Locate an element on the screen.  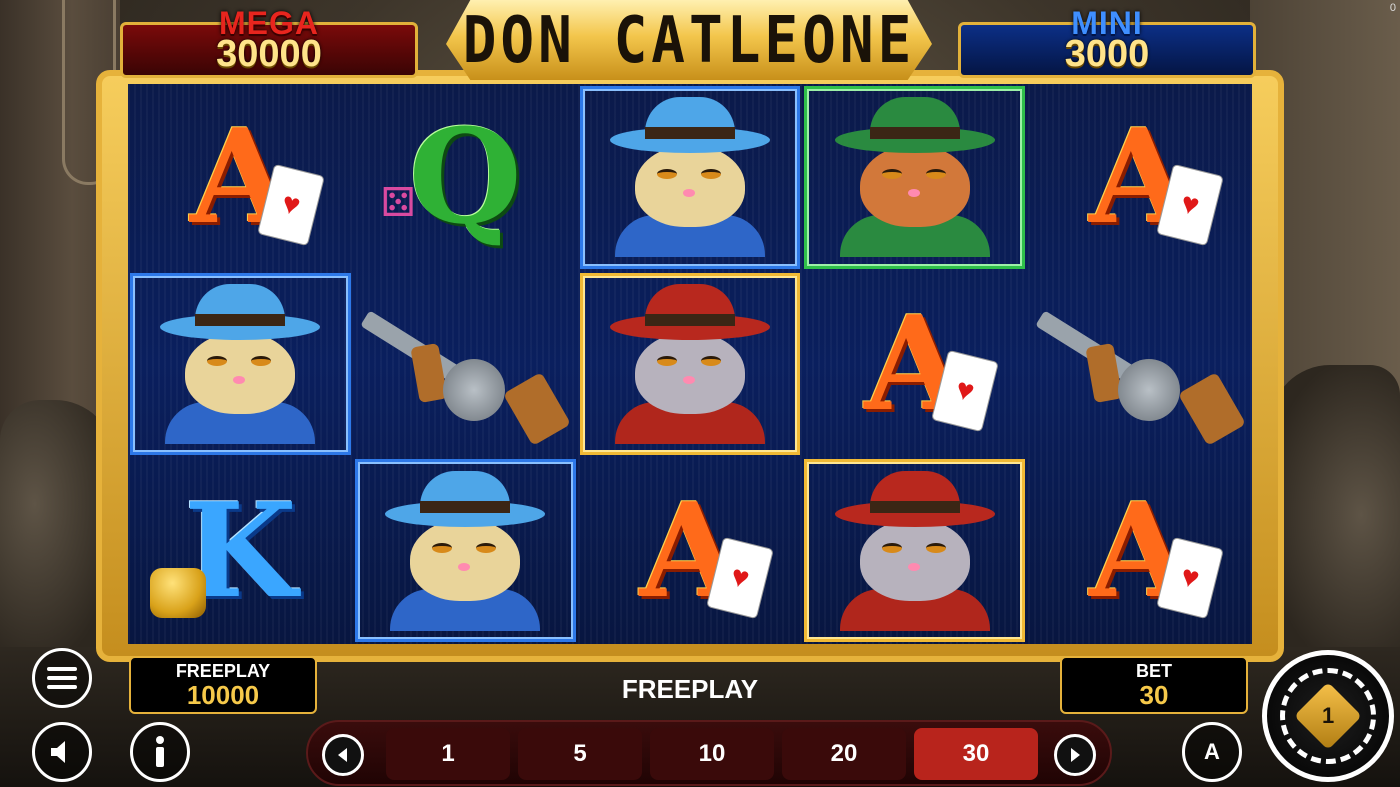
symbol-green-cat is located at coordinates (915, 177).